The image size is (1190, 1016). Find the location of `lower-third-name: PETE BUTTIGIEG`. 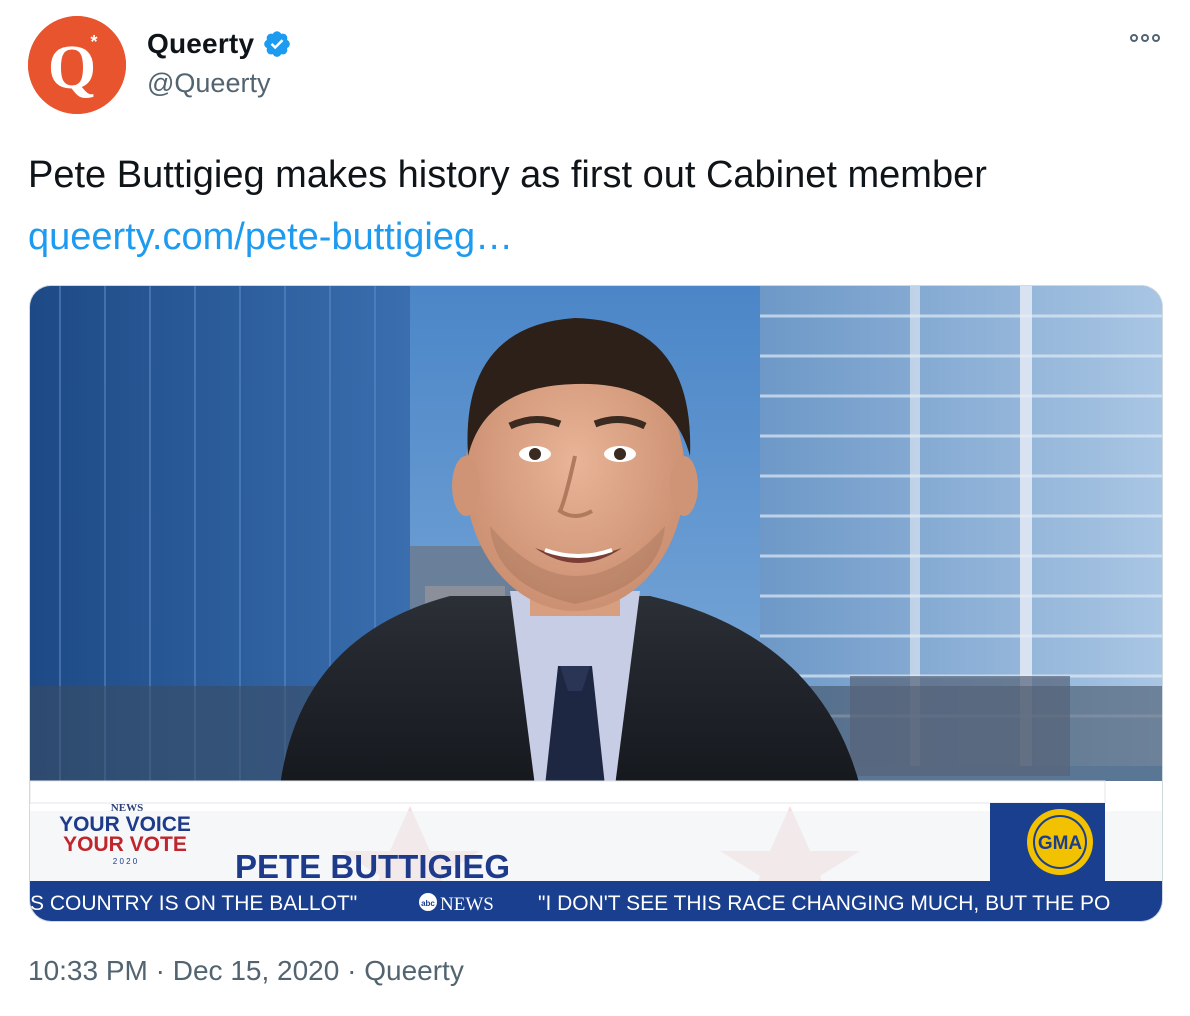

lower-third-name: PETE BUTTIGIEG is located at coordinates (372, 866).